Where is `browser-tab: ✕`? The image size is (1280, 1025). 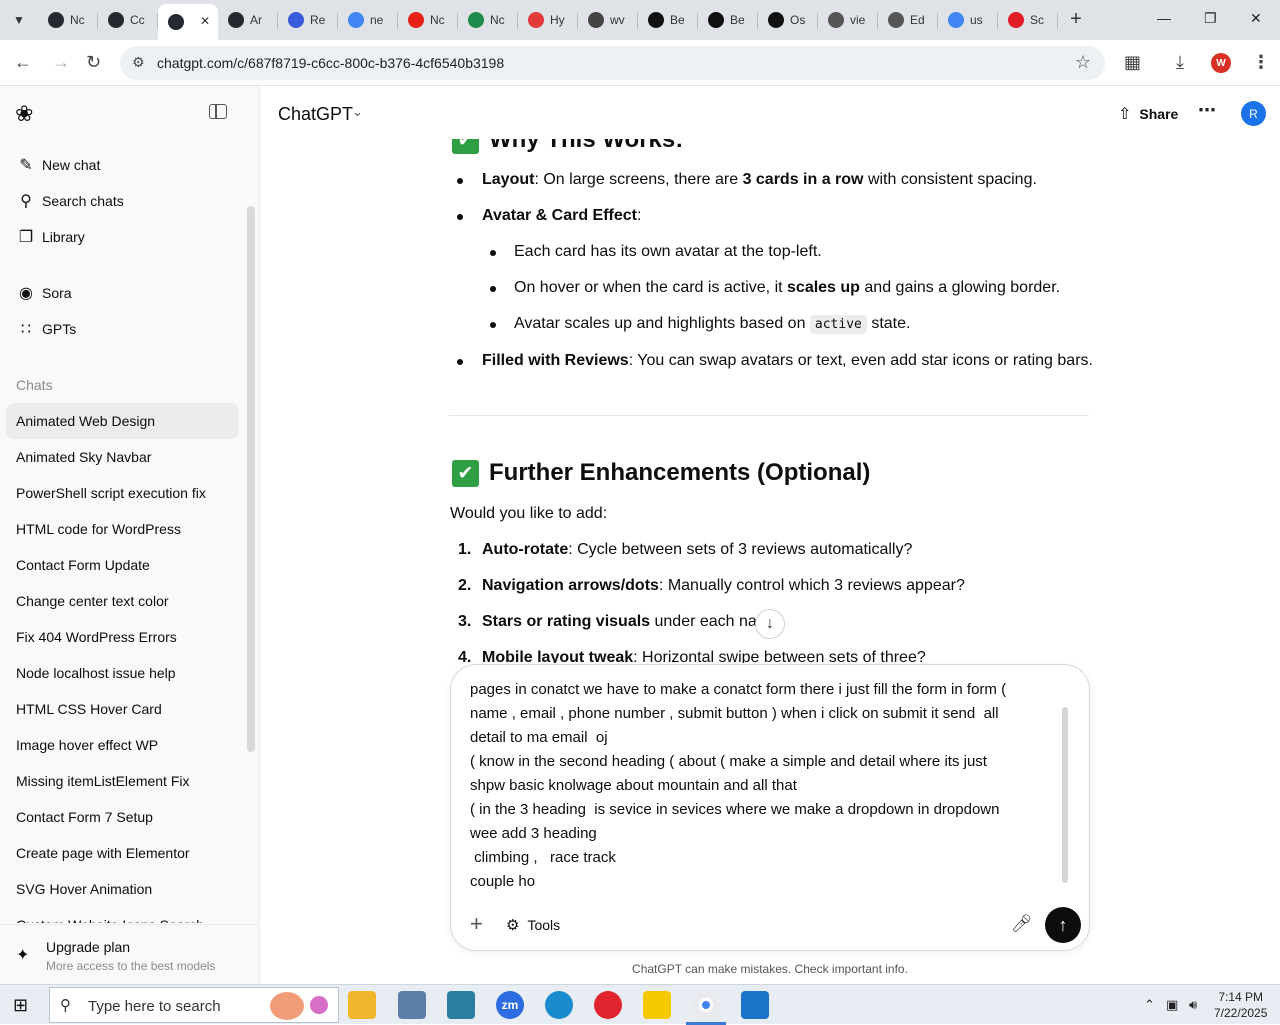 browser-tab: ✕ is located at coordinates (188, 22).